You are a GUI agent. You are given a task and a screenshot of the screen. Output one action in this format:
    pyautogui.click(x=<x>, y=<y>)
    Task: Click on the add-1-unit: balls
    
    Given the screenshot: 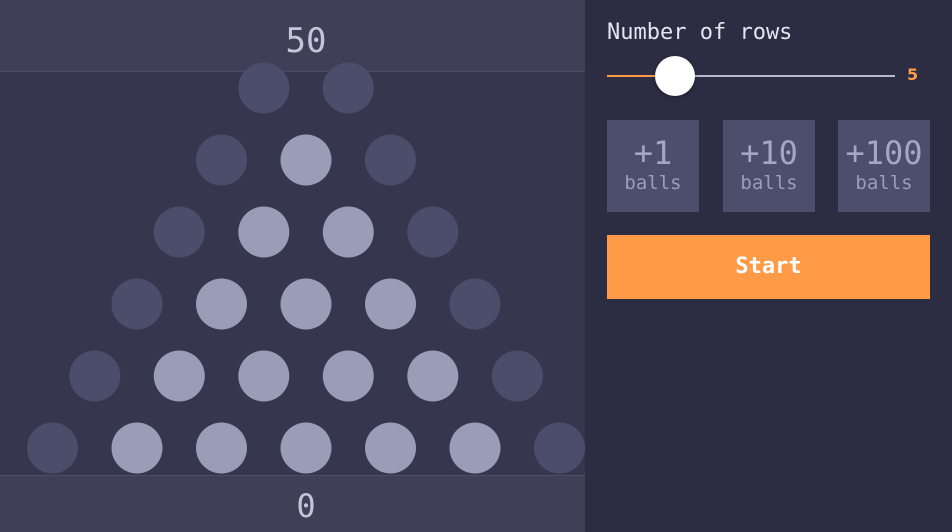 What is the action you would take?
    pyautogui.click(x=653, y=183)
    